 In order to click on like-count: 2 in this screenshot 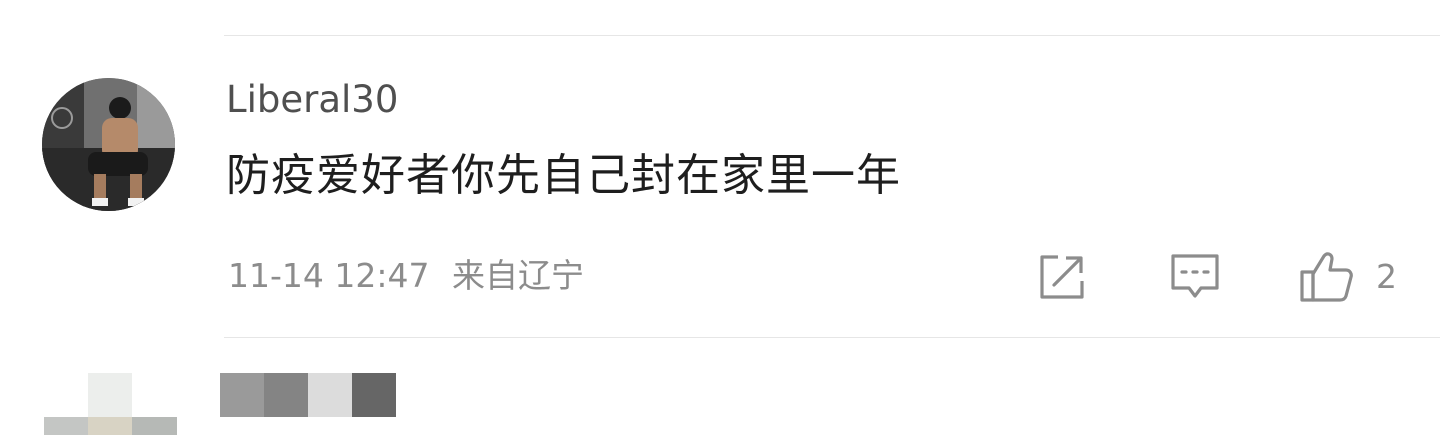, I will do `click(1386, 276)`.